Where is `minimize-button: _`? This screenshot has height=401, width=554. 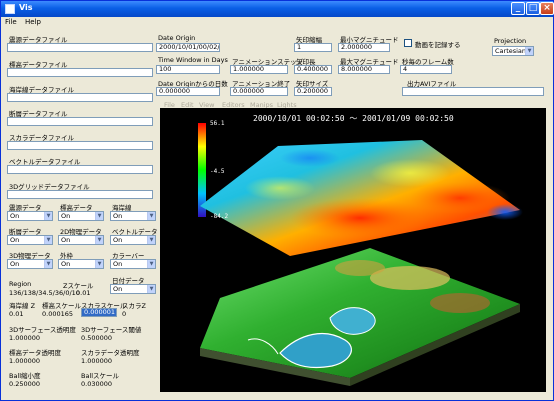 minimize-button: _ is located at coordinates (518, 8).